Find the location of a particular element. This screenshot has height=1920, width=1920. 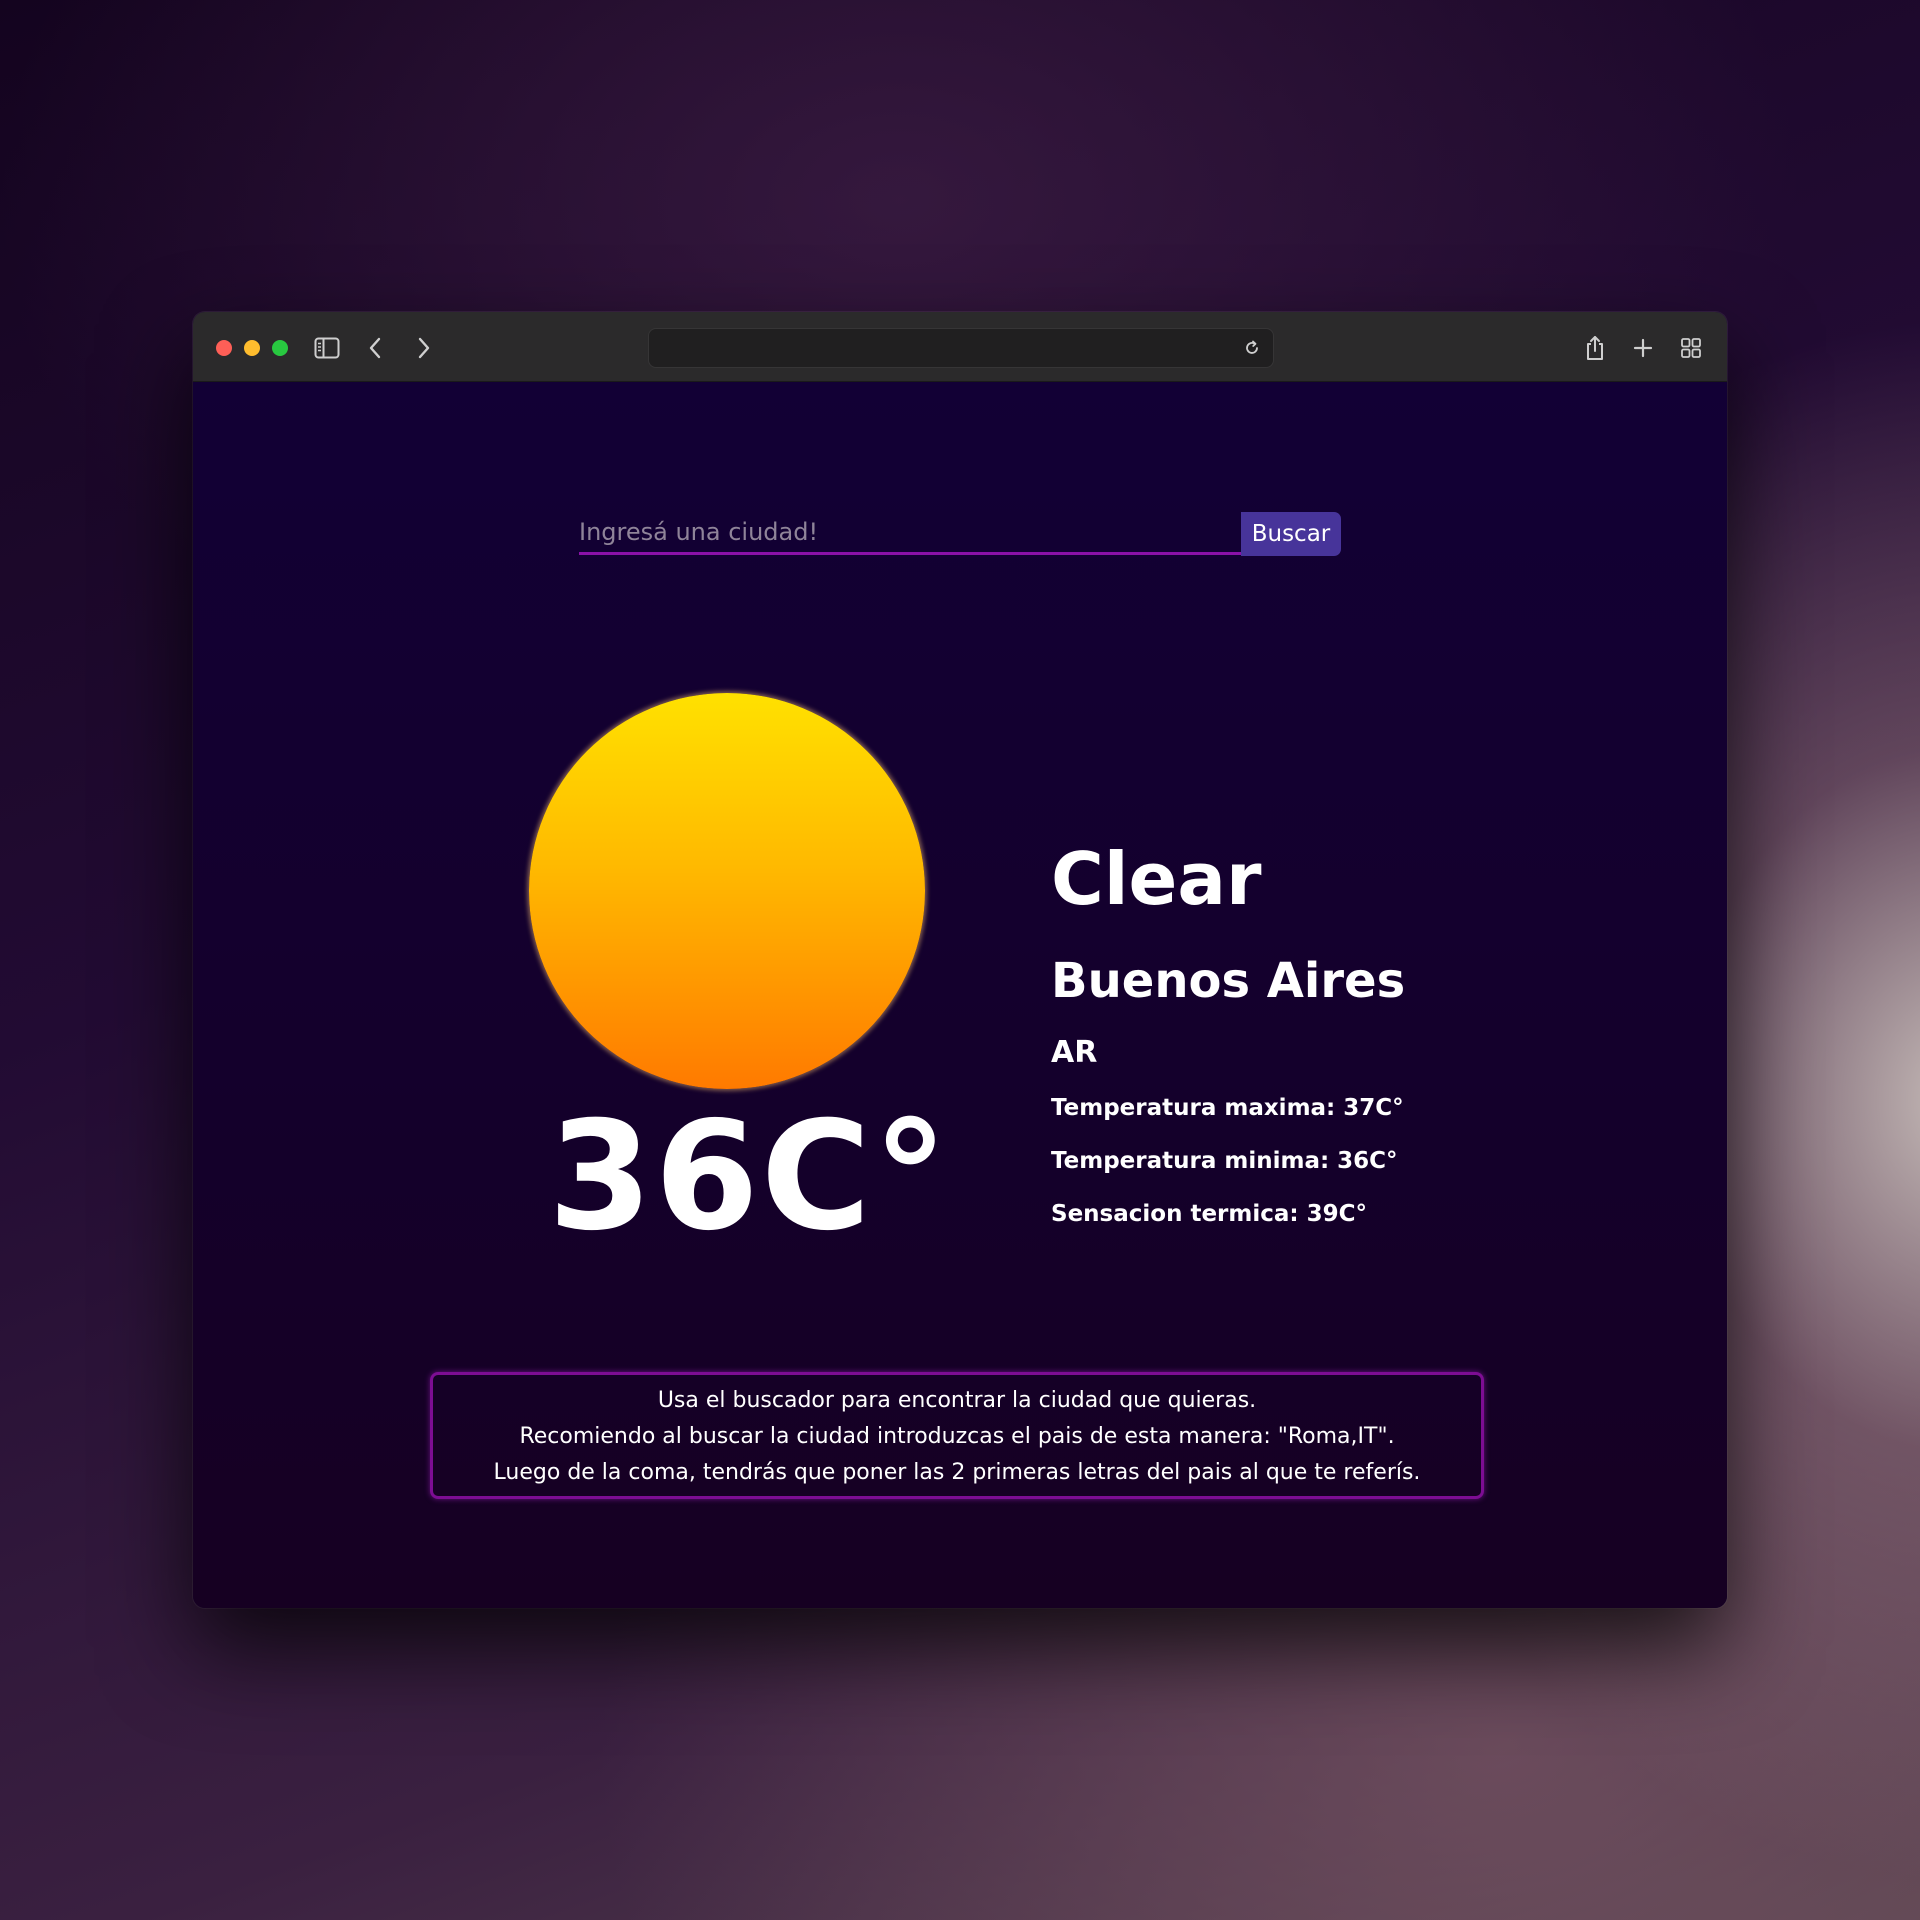

city-name: Buenos Aires is located at coordinates (1228, 981).